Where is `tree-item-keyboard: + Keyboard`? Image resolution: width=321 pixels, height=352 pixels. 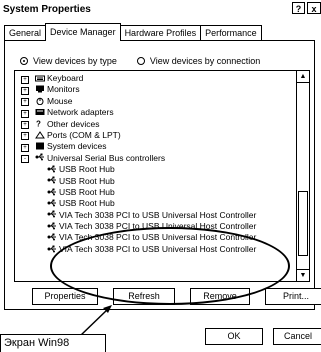
tree-item-keyboard: + Keyboard is located at coordinates (155, 78).